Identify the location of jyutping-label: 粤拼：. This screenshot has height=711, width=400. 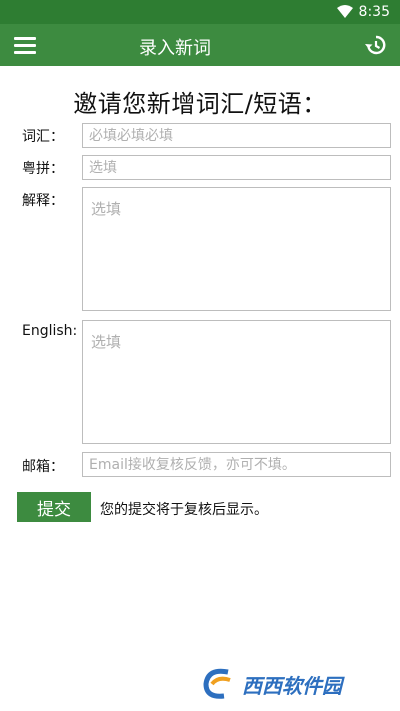
(43, 169).